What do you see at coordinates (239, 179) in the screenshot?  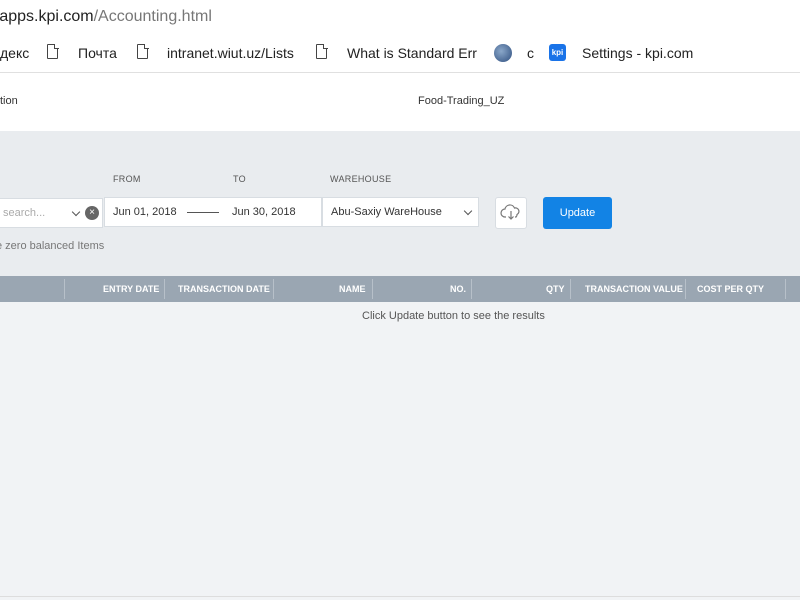 I see `to-label: TO` at bounding box center [239, 179].